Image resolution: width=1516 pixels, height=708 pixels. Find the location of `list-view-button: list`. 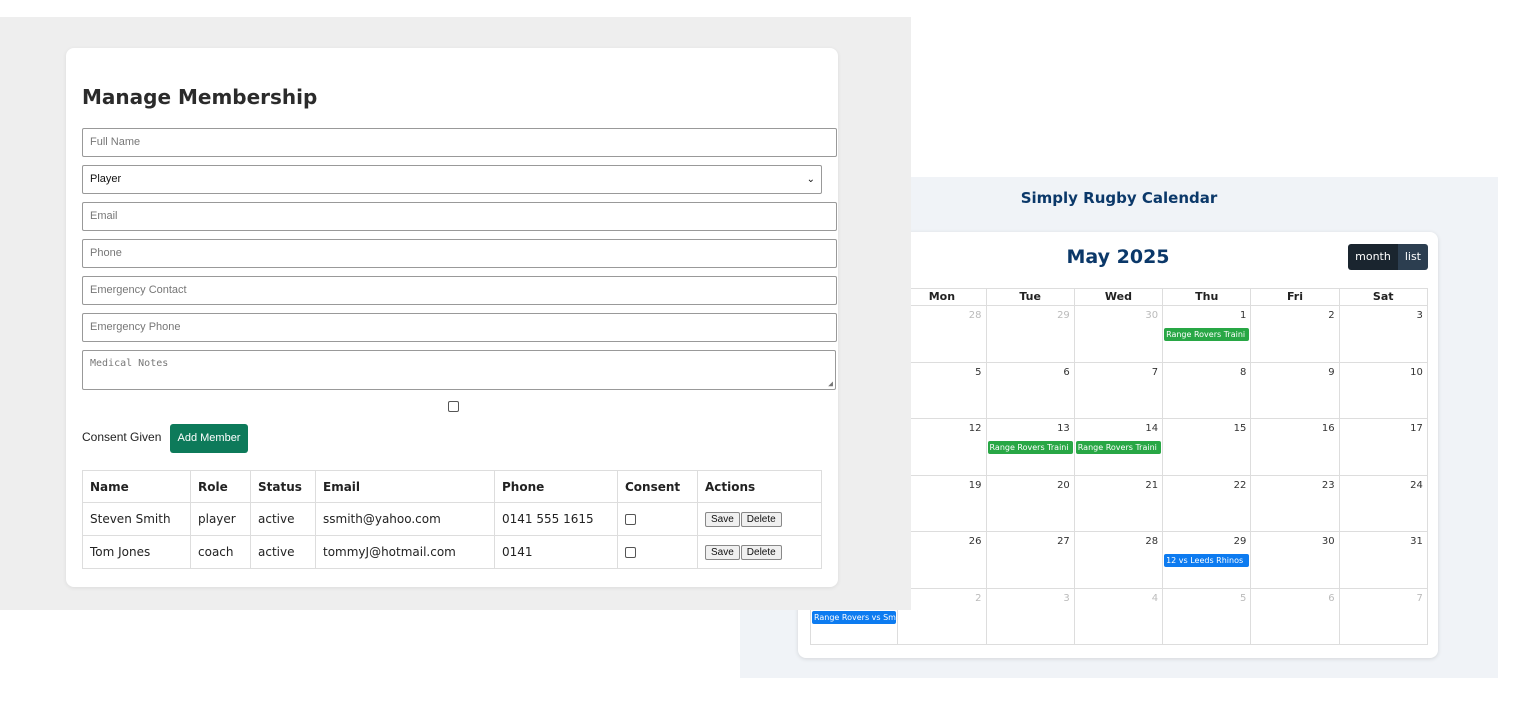

list-view-button: list is located at coordinates (1412, 257).